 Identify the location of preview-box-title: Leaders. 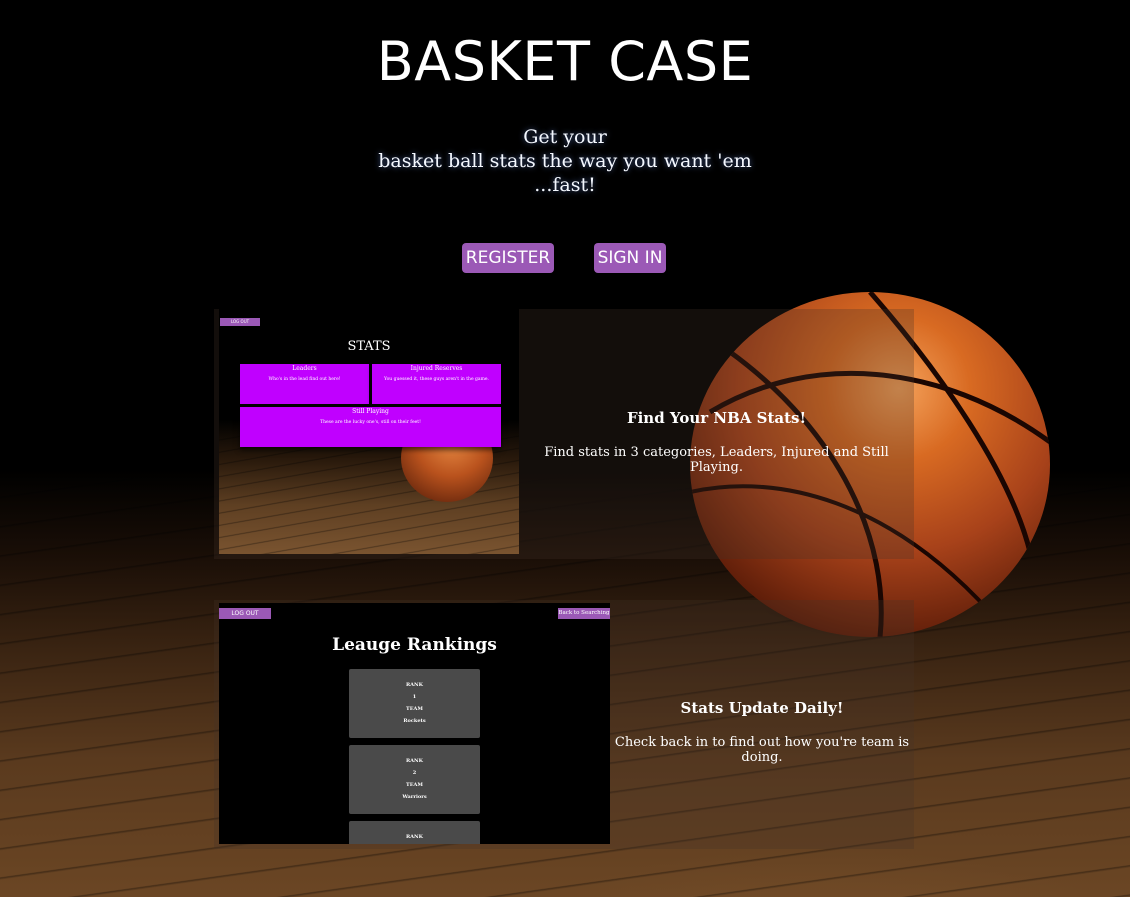
(304, 368).